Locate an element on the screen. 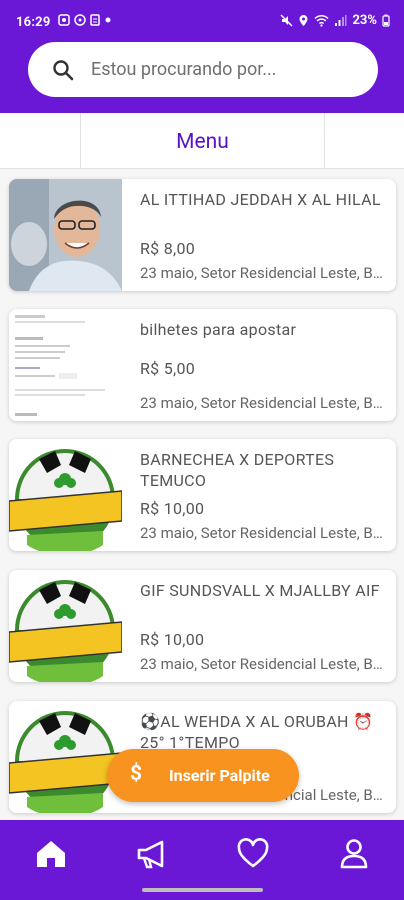 This screenshot has height=900, width=404. nav-profile is located at coordinates (354, 854).